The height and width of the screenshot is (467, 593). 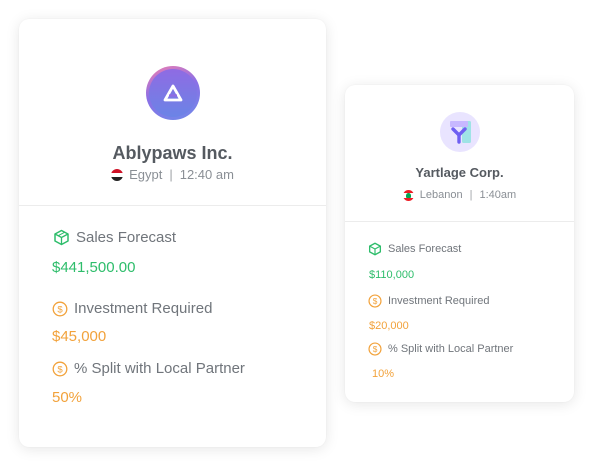 What do you see at coordinates (392, 275) in the screenshot?
I see `sales-forecast-value: $110,000` at bounding box center [392, 275].